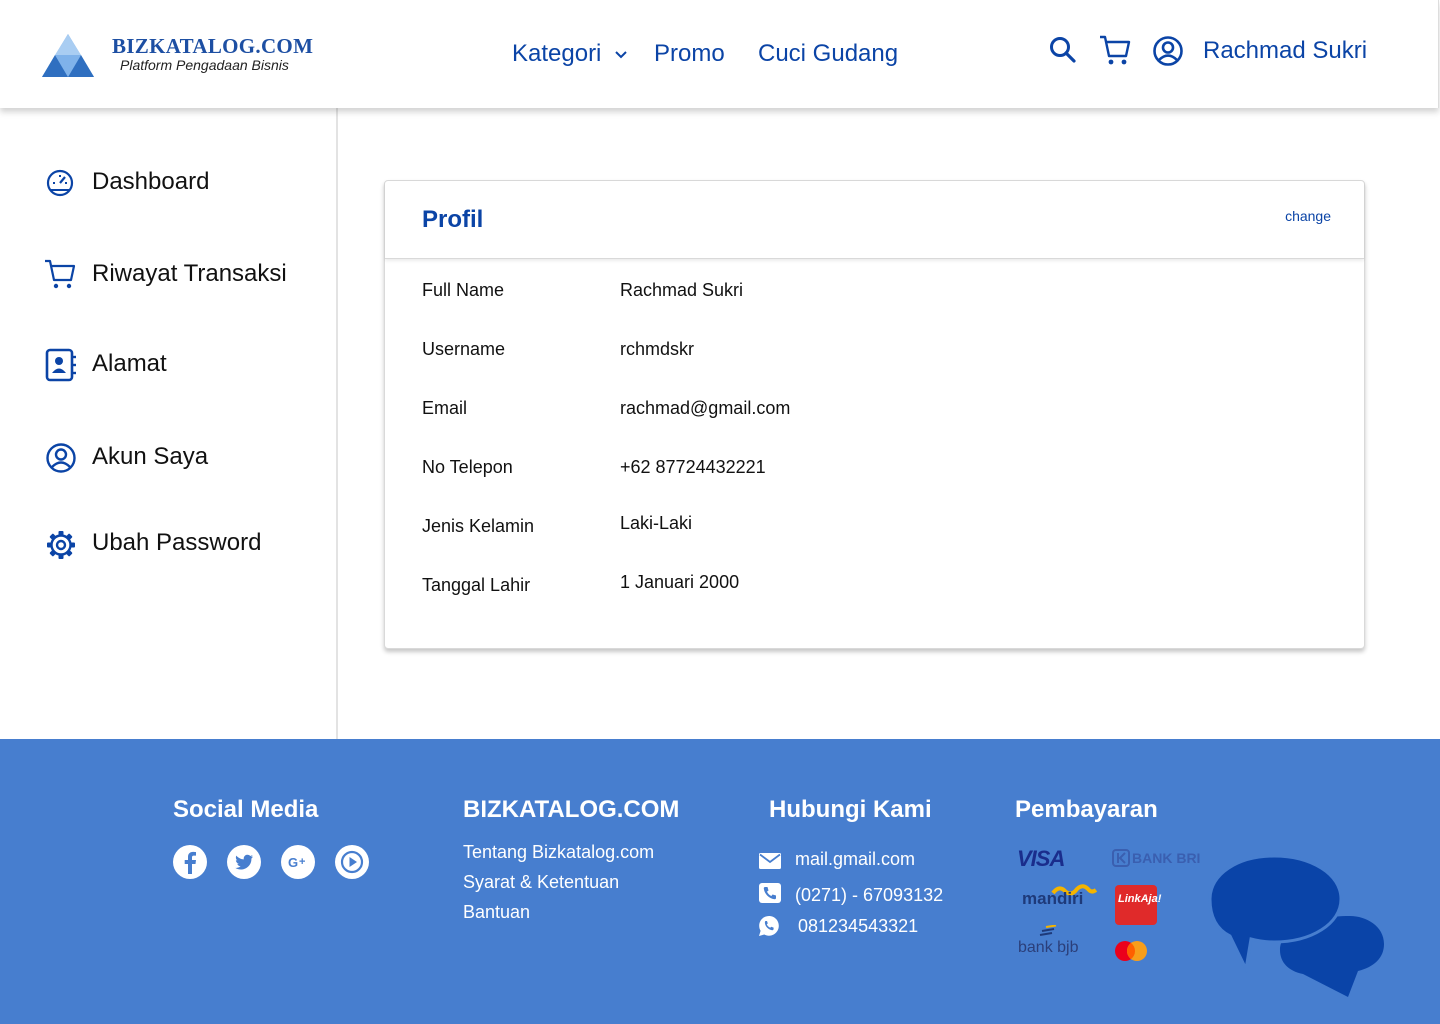  I want to click on sidebar-item-label: Riwayat Transaksi, so click(189, 273).